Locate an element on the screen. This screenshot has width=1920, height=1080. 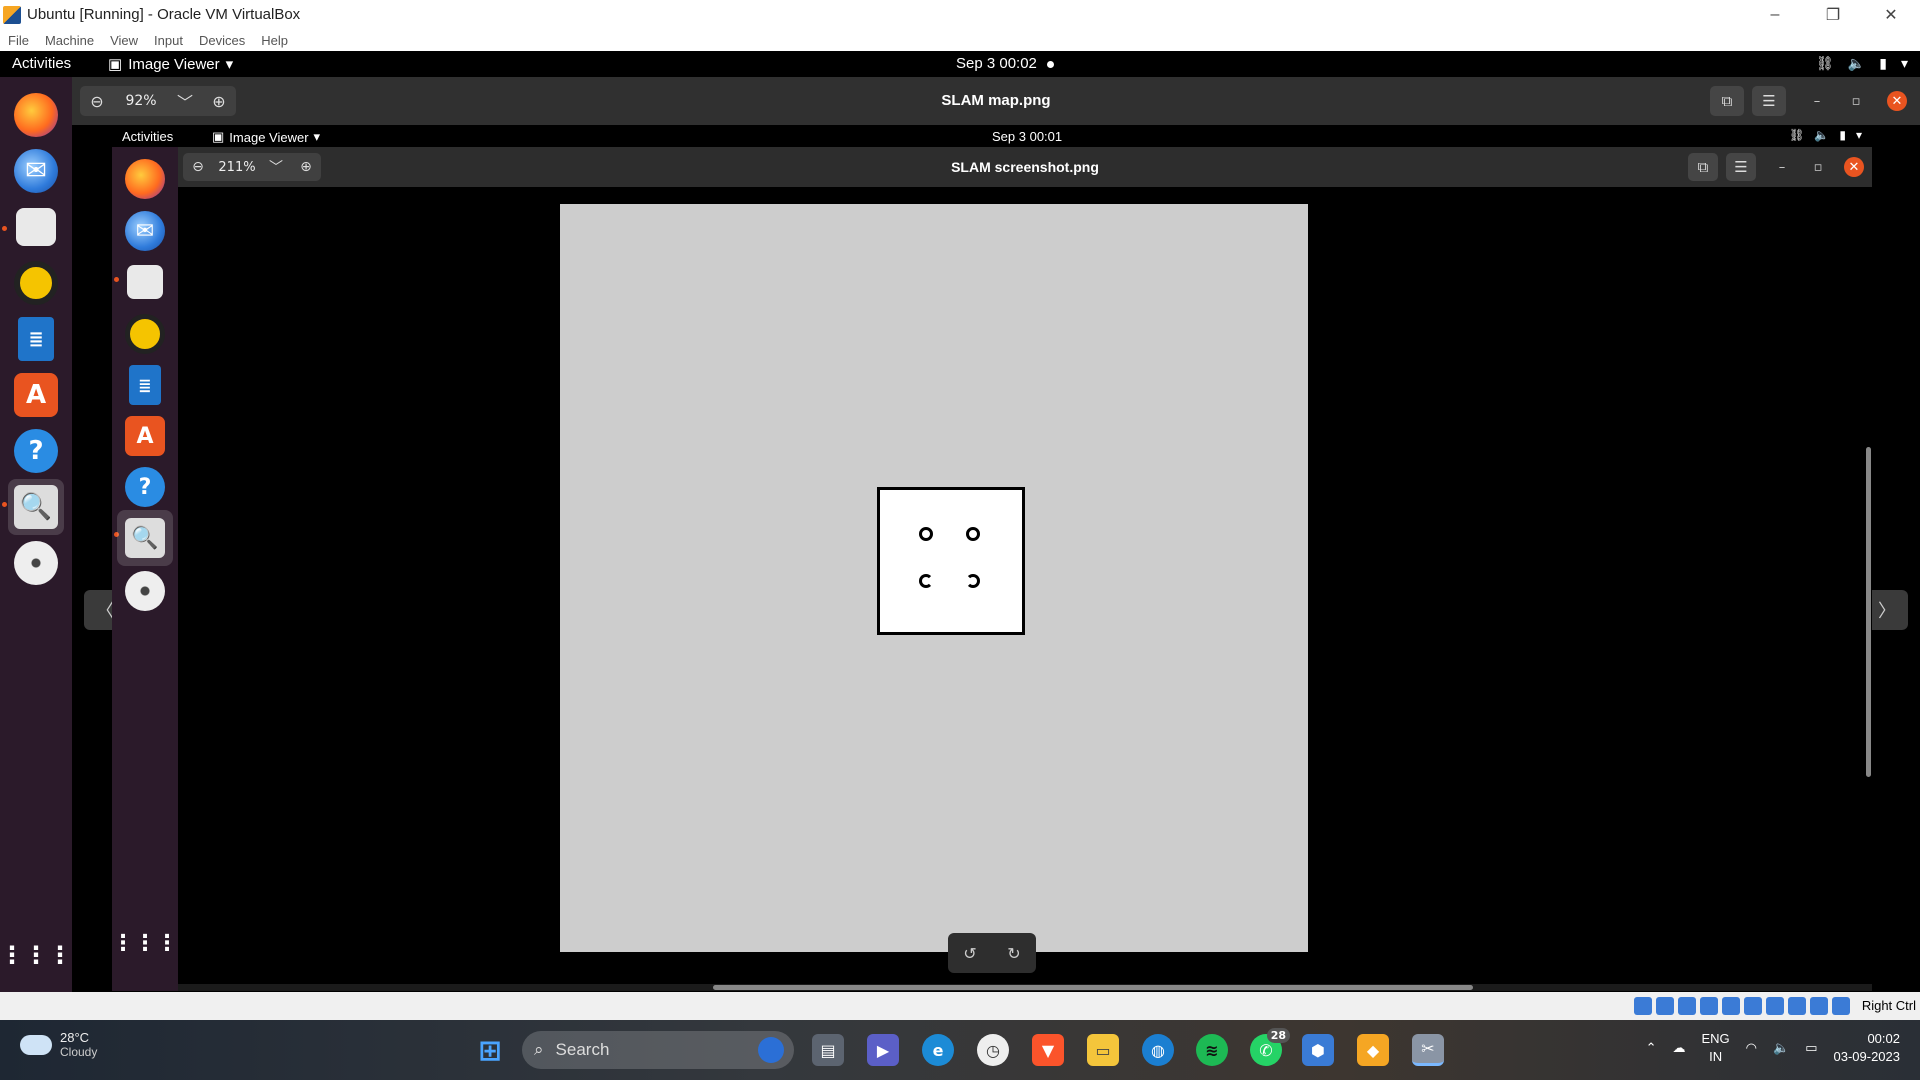
inner-activities: Activities is located at coordinates (148, 136).